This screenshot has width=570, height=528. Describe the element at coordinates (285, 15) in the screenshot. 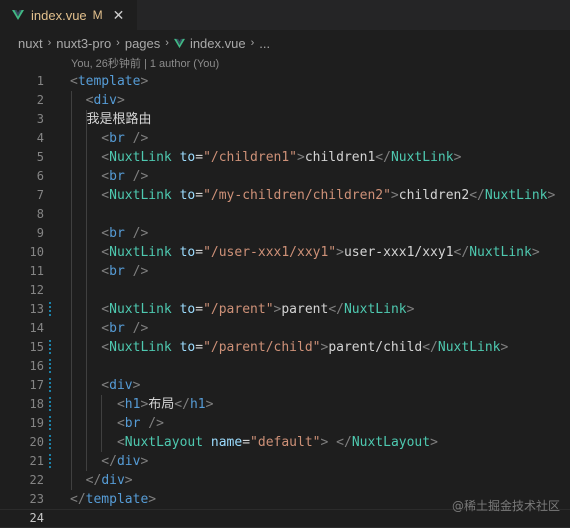

I see `editor-tab-bar: index.vue M ✕` at that location.